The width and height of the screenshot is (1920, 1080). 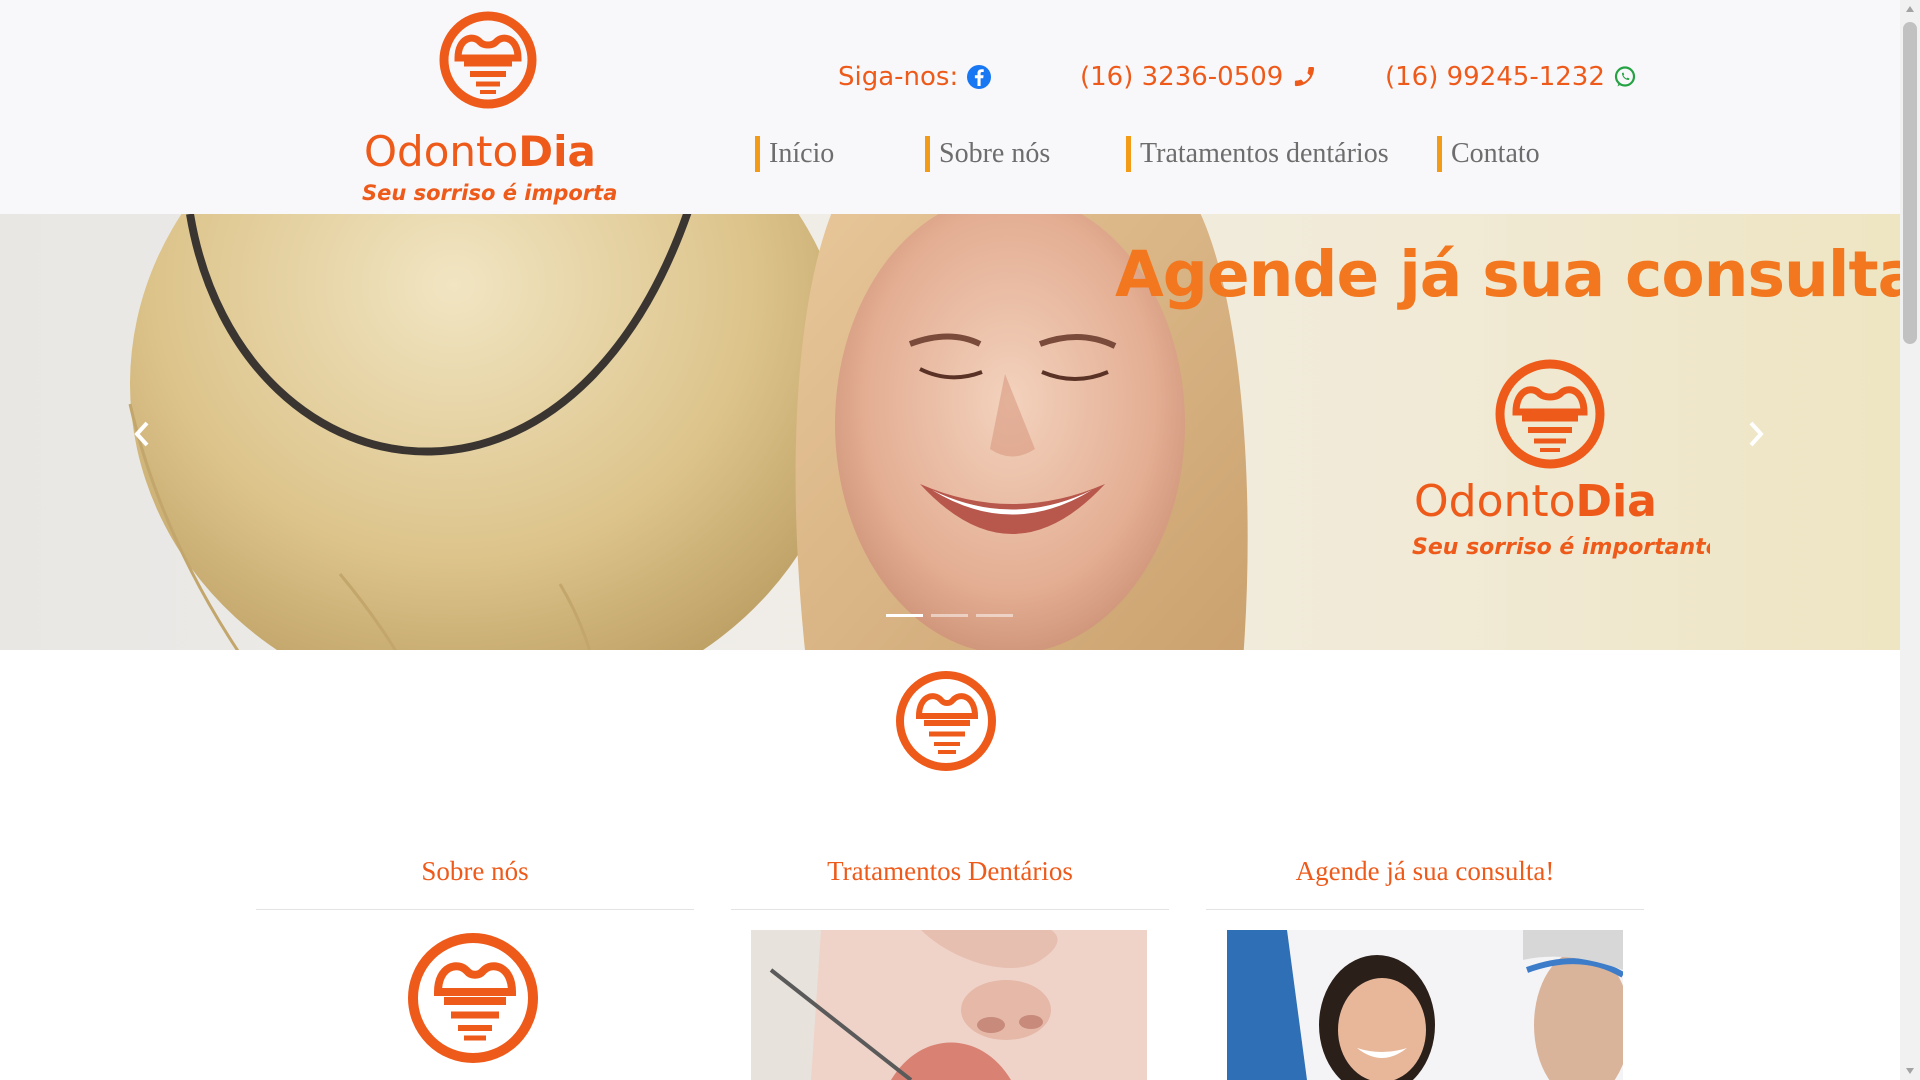 I want to click on whatsapp-icon, so click(x=1625, y=76).